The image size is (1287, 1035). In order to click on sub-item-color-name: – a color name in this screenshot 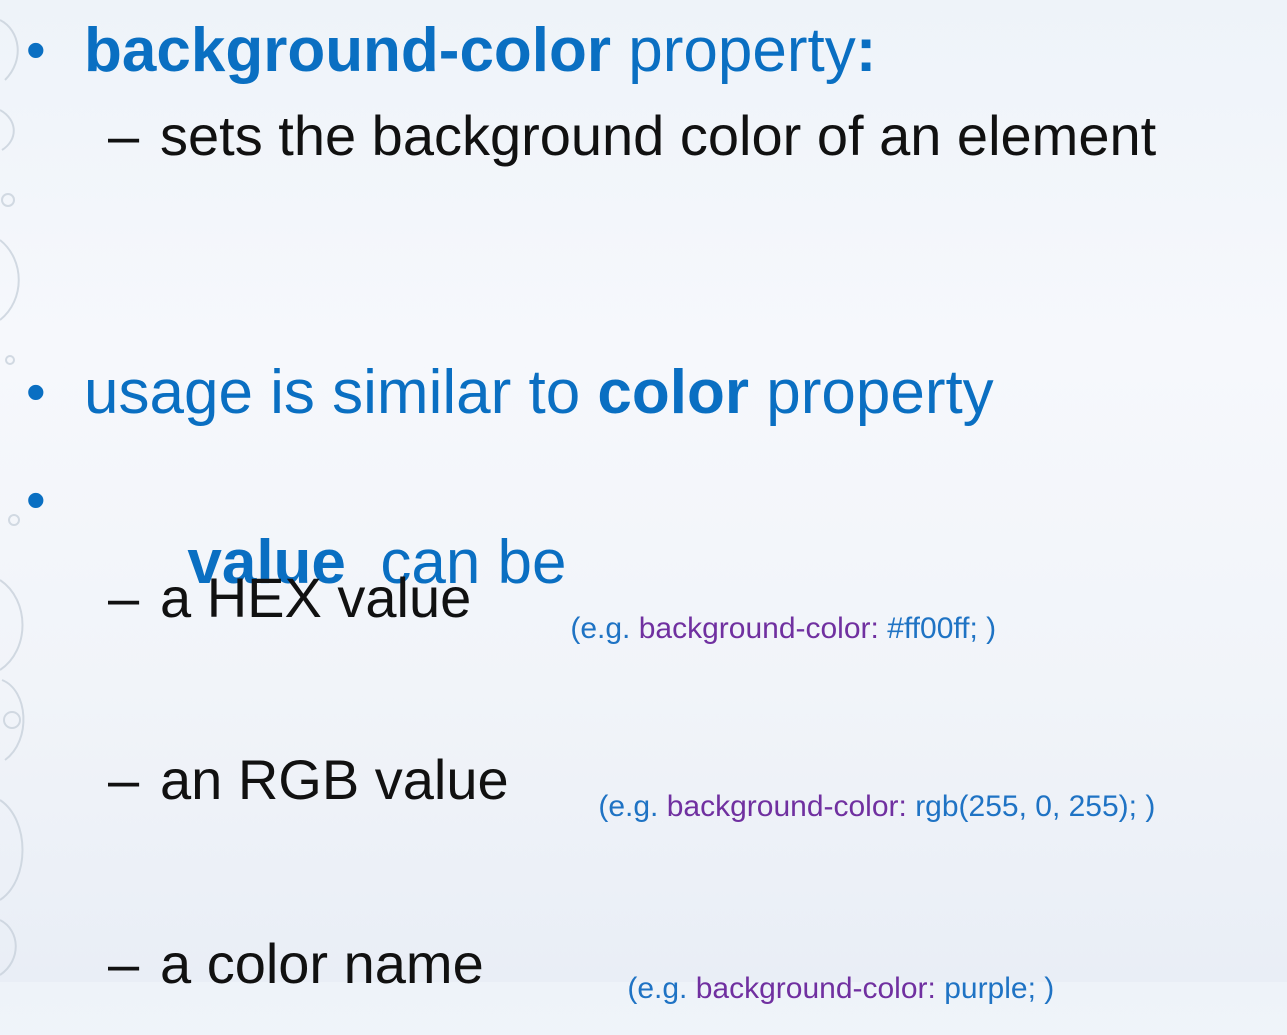, I will do `click(296, 964)`.